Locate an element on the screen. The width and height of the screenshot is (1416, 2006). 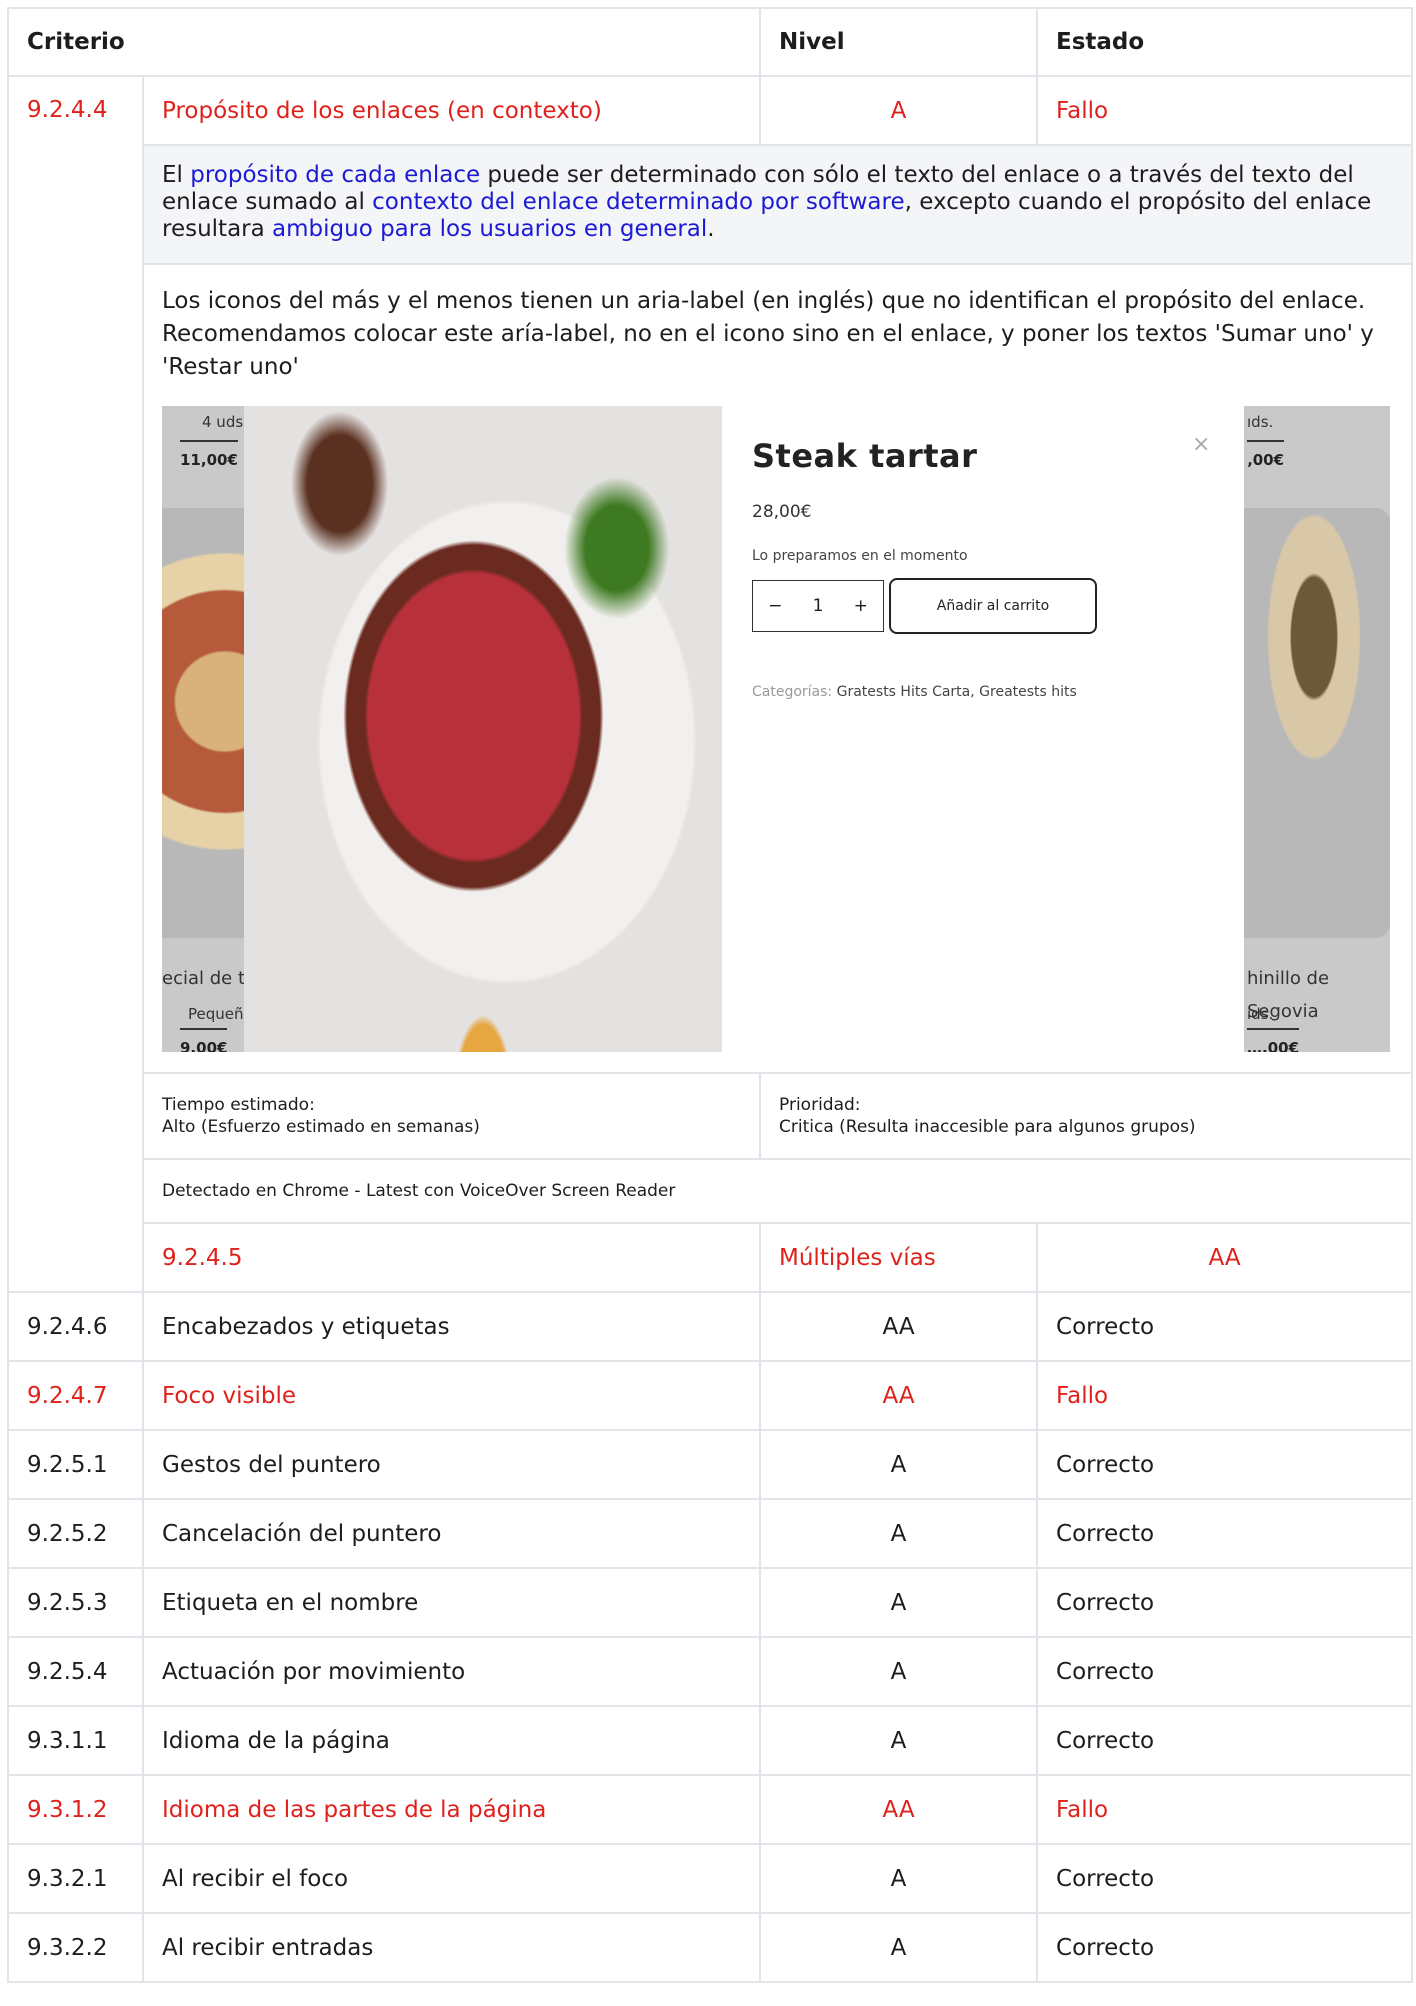
bg-price-bl: 9,00€ is located at coordinates (204, 1040).